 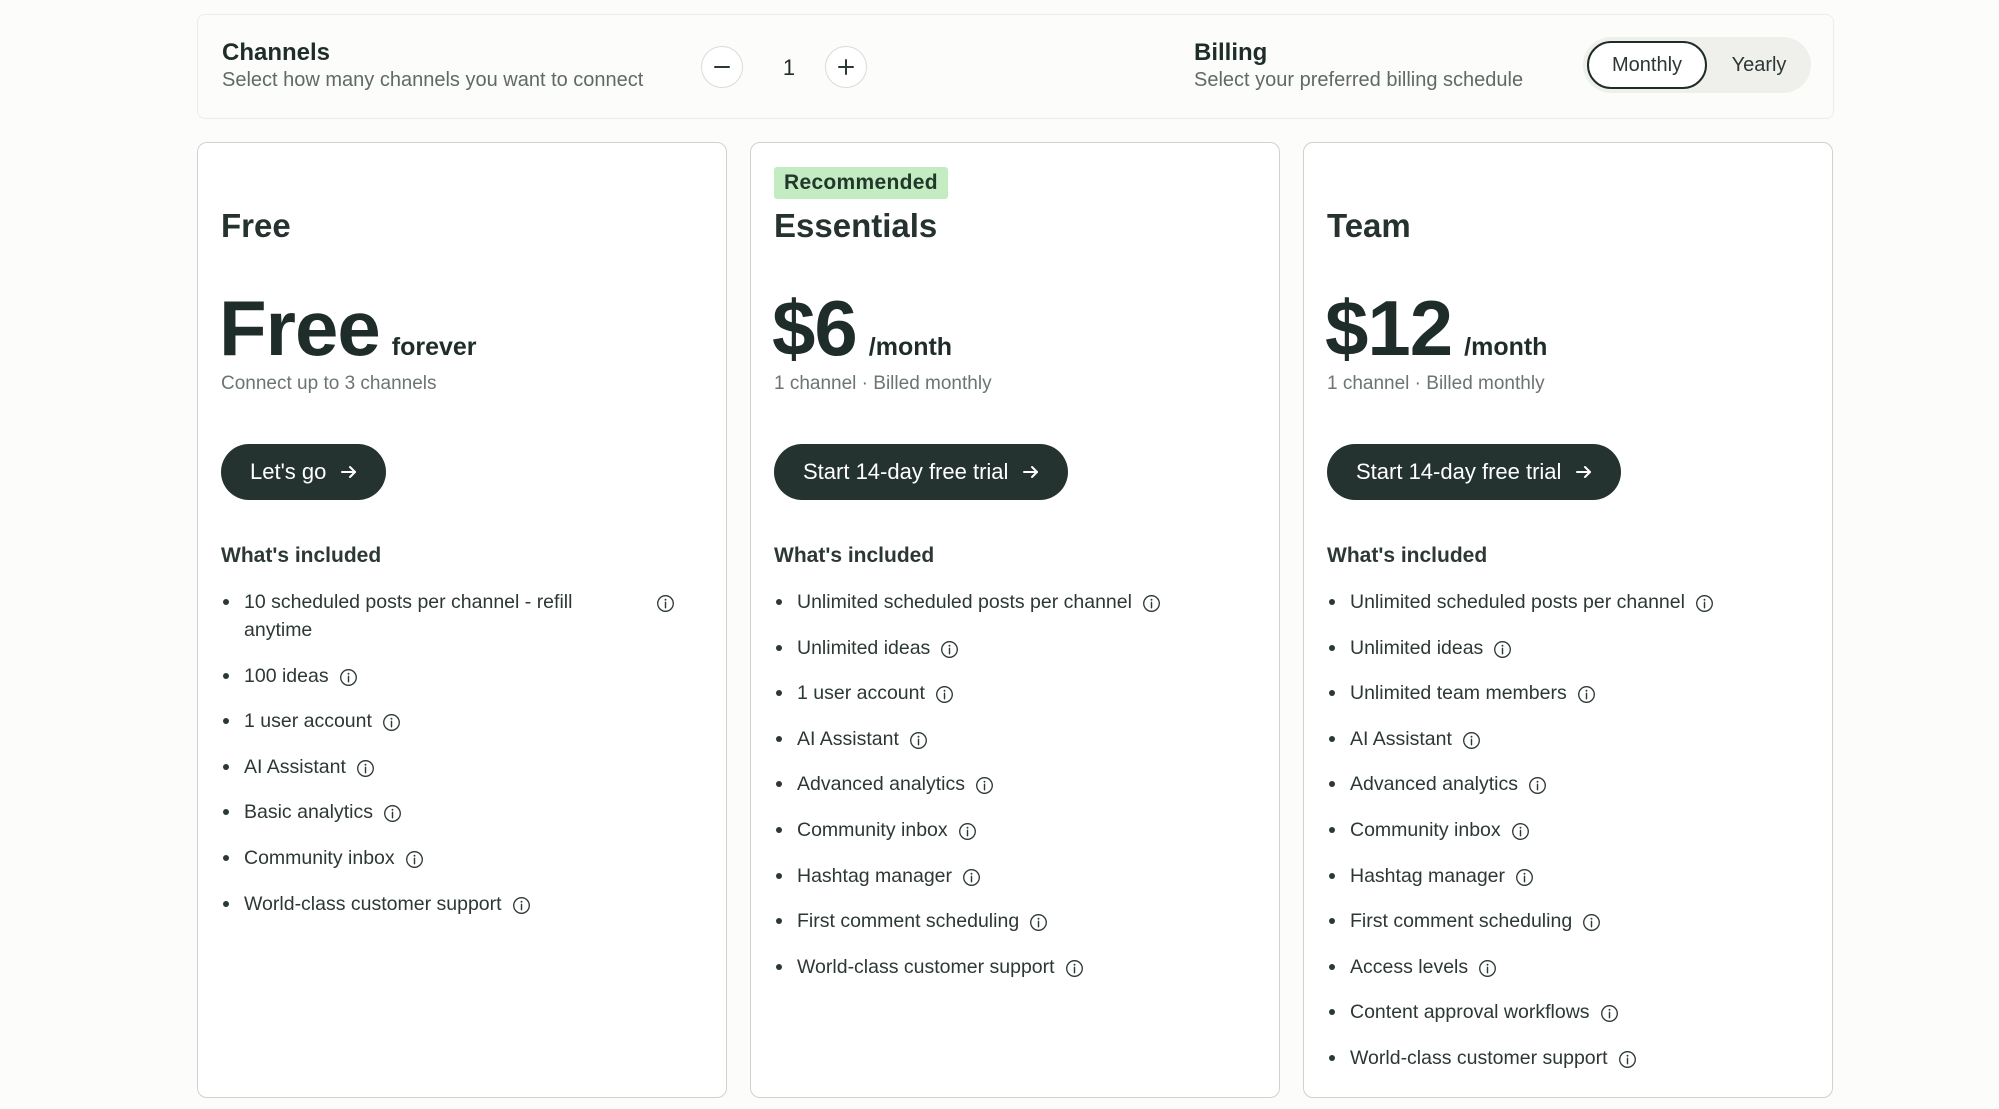 I want to click on plan-price: Free, so click(x=300, y=328).